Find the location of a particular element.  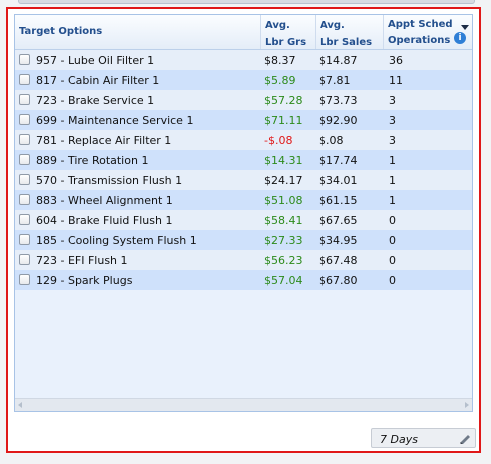

table-row: 957 - Lube Oil Filter 1 $8.37 $14.87 36 is located at coordinates (243, 60).